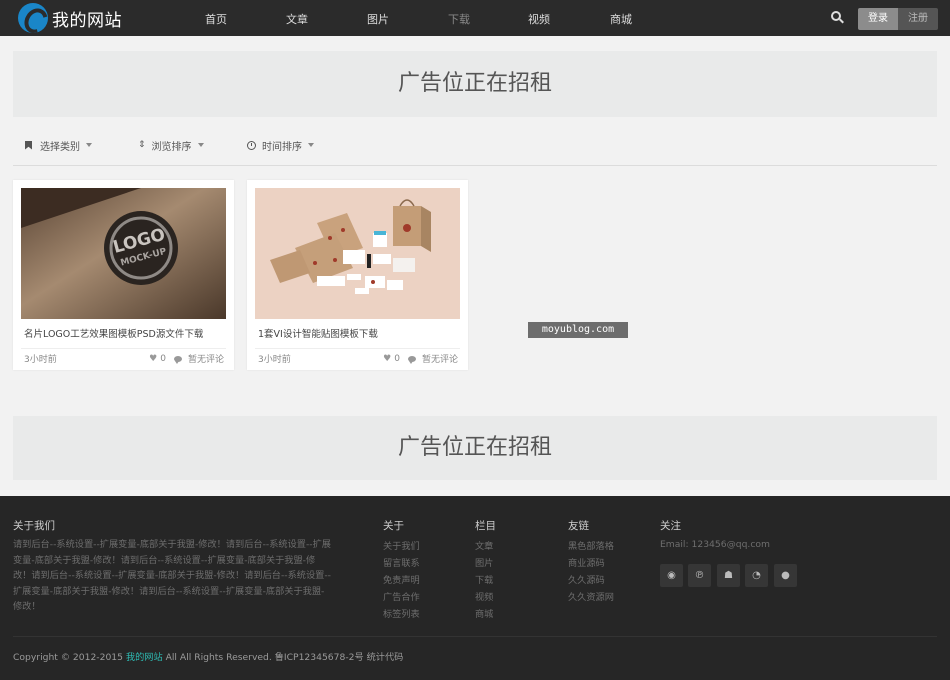 Image resolution: width=950 pixels, height=680 pixels. I want to click on nav-home: 首页, so click(216, 19).